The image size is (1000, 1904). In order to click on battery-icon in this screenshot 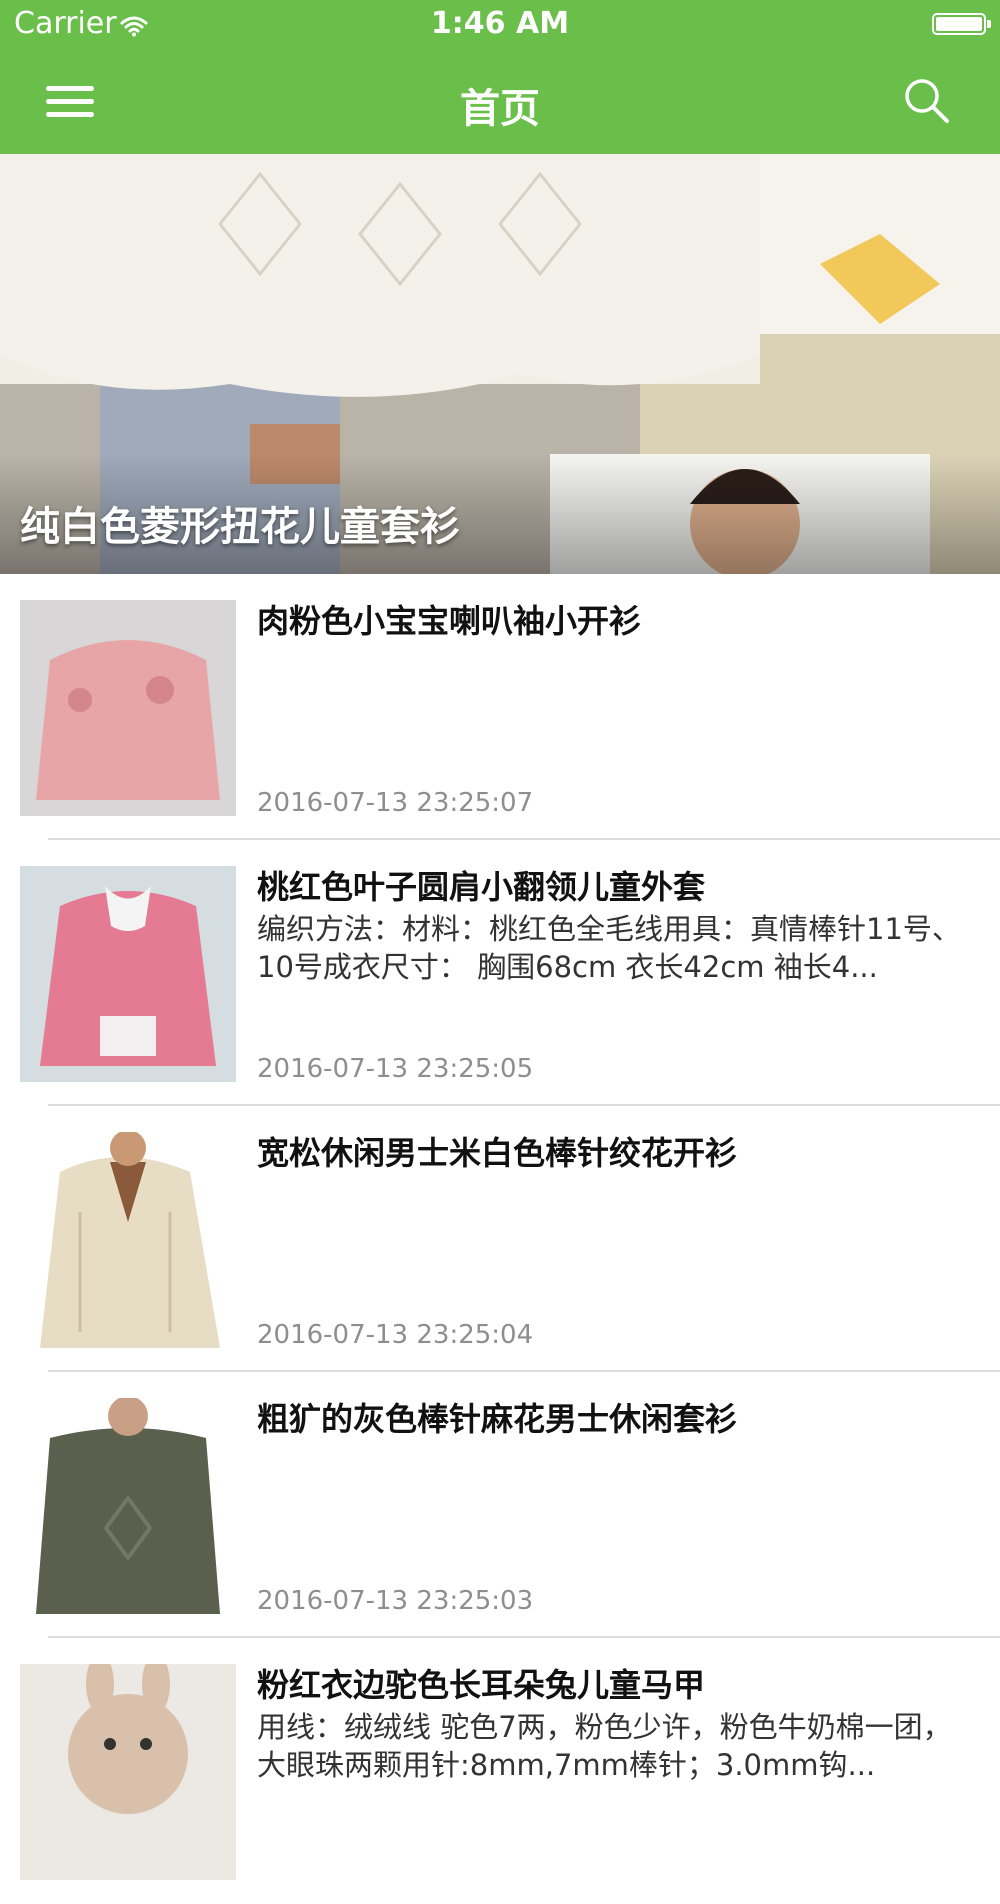, I will do `click(961, 24)`.